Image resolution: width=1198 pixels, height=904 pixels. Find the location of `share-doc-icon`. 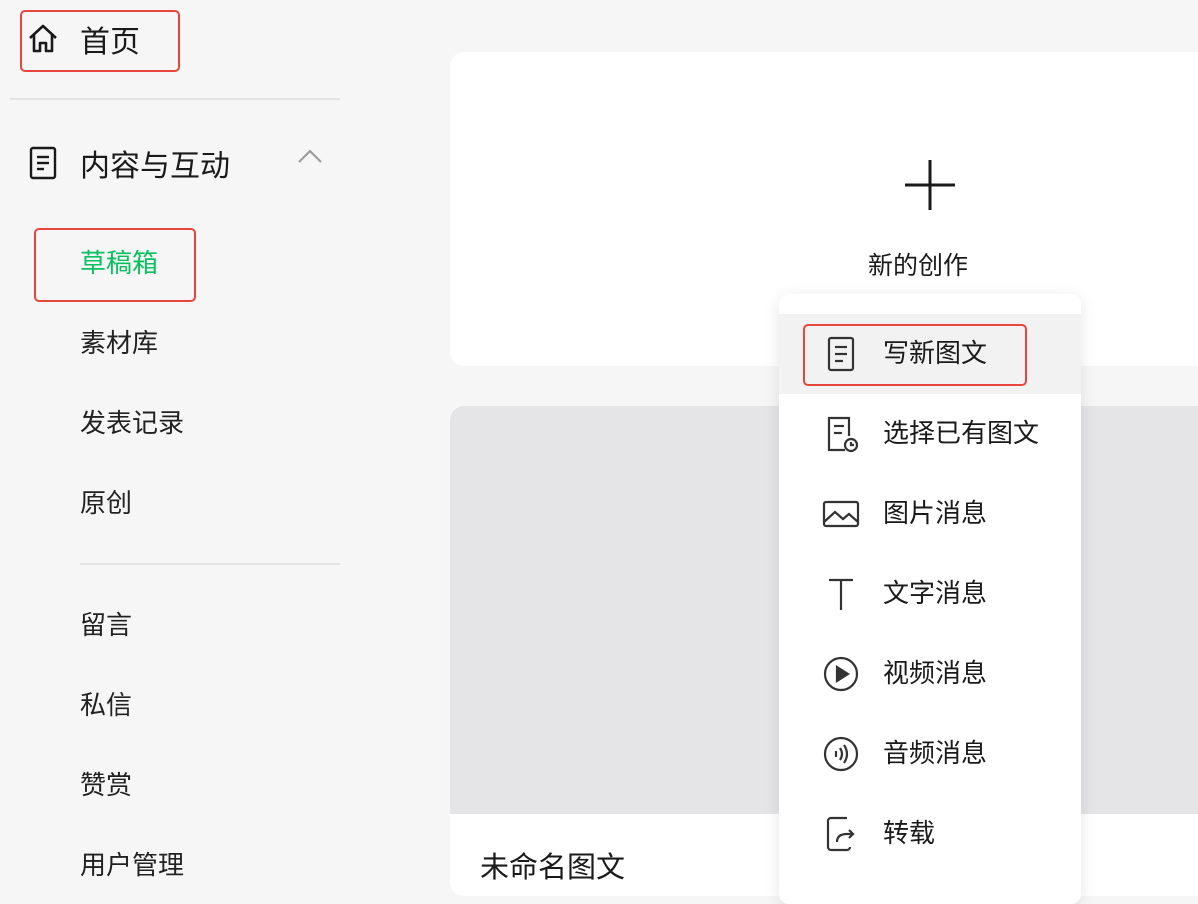

share-doc-icon is located at coordinates (840, 834).